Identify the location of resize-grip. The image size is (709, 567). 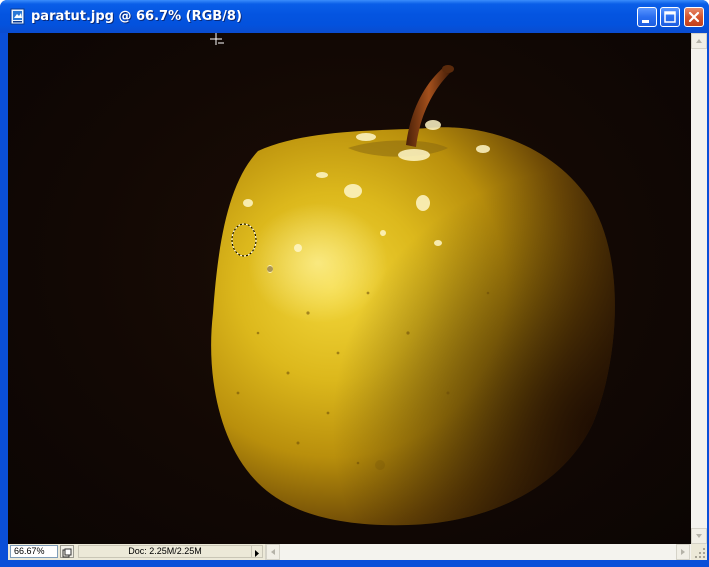
(699, 552).